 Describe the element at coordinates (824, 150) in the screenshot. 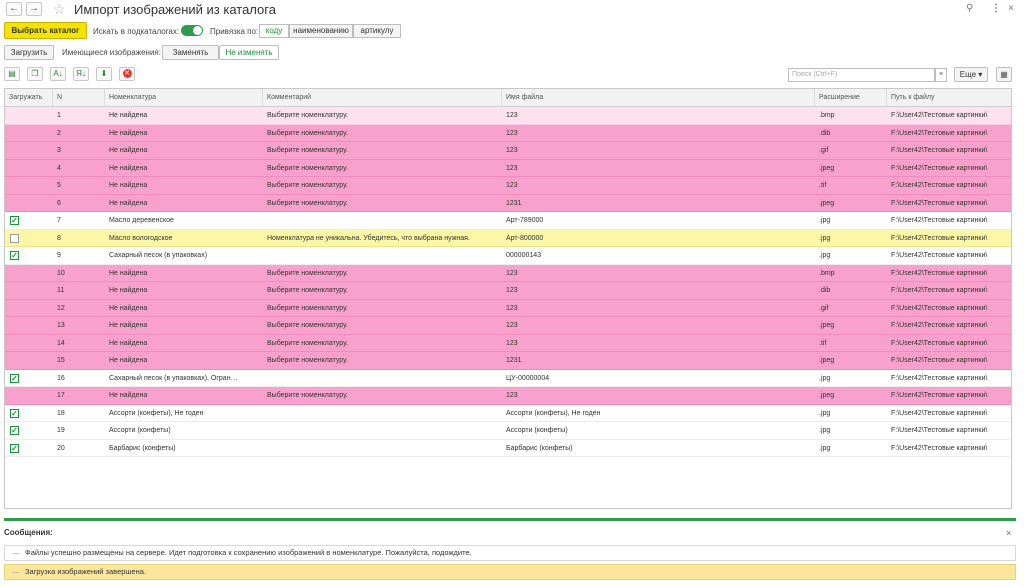

I see `cell-extension: .gif` at that location.